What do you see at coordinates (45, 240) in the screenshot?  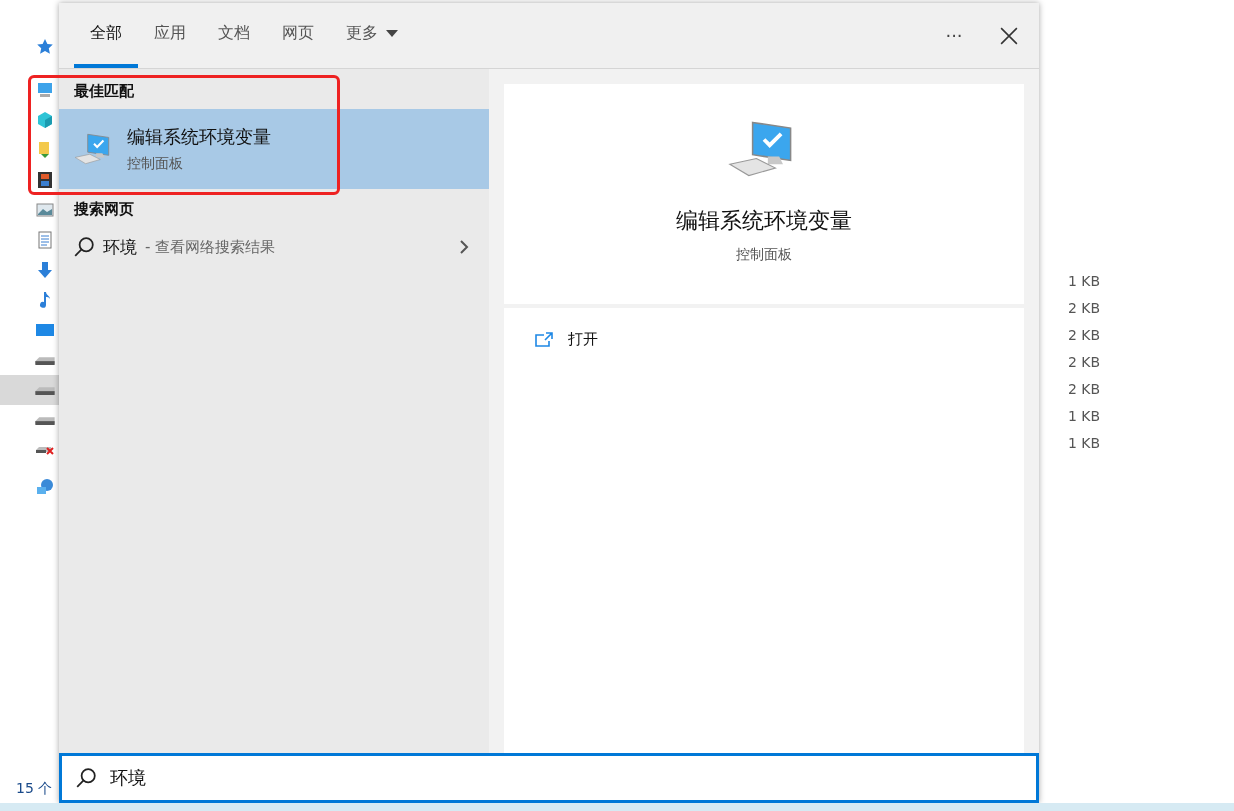 I see `document-icon` at bounding box center [45, 240].